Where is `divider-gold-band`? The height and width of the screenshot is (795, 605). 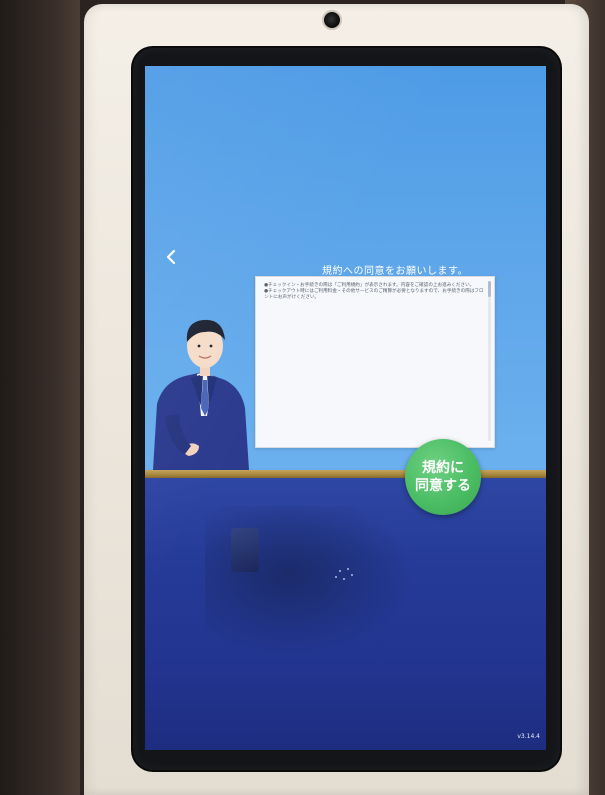
divider-gold-band is located at coordinates (345, 474).